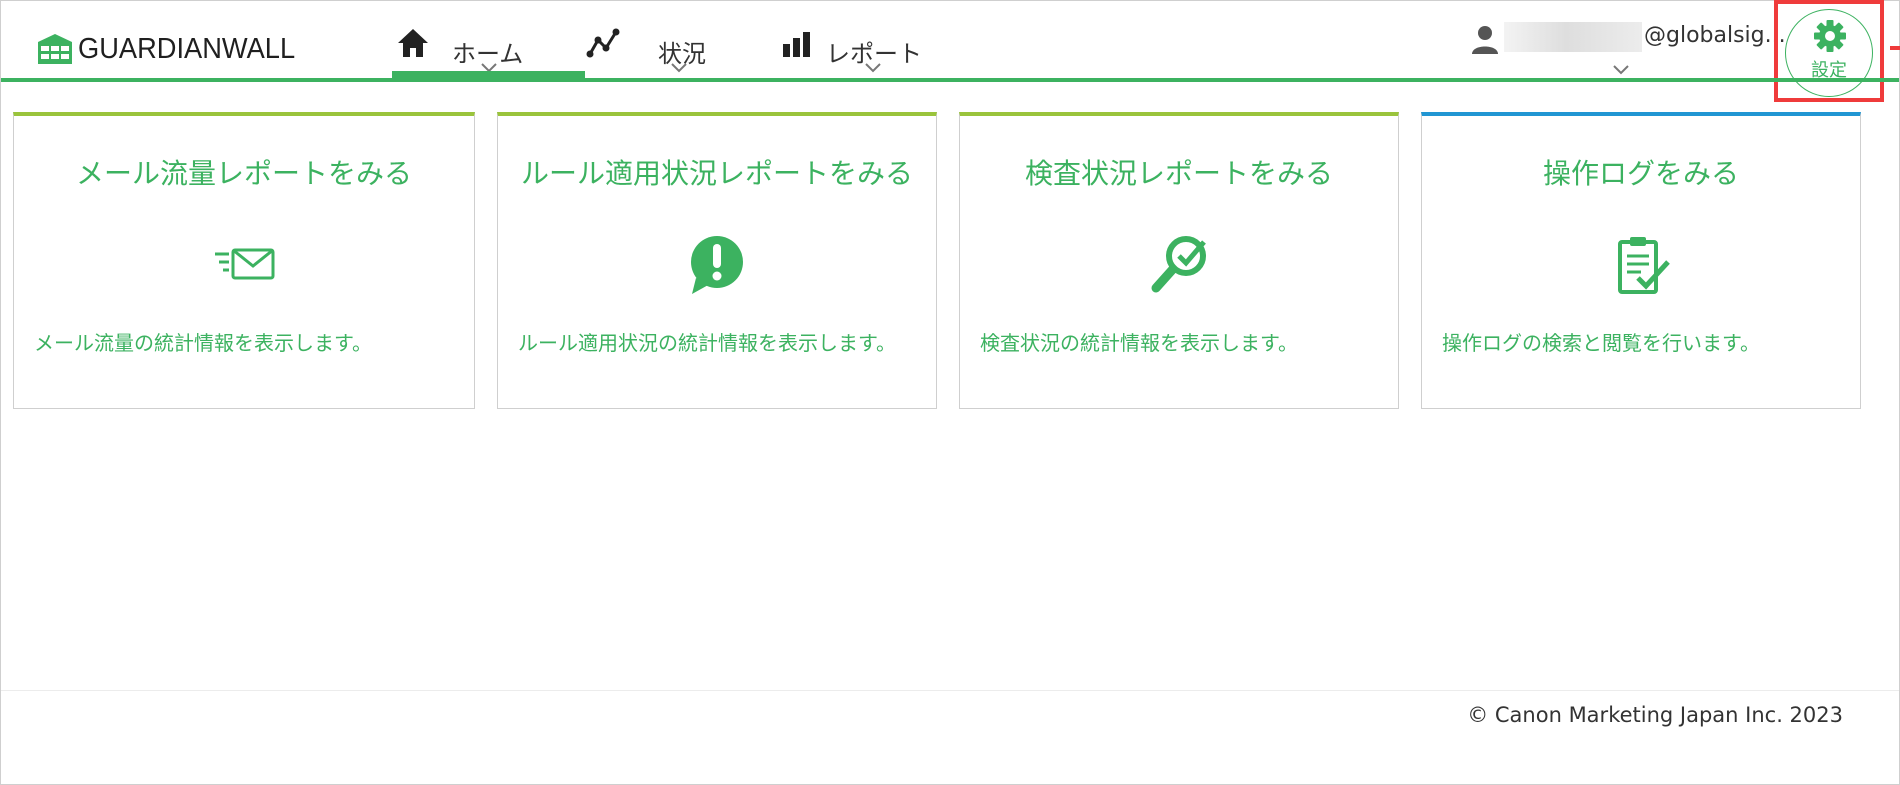  Describe the element at coordinates (1829, 53) in the screenshot. I see `settings-button: 設定` at that location.